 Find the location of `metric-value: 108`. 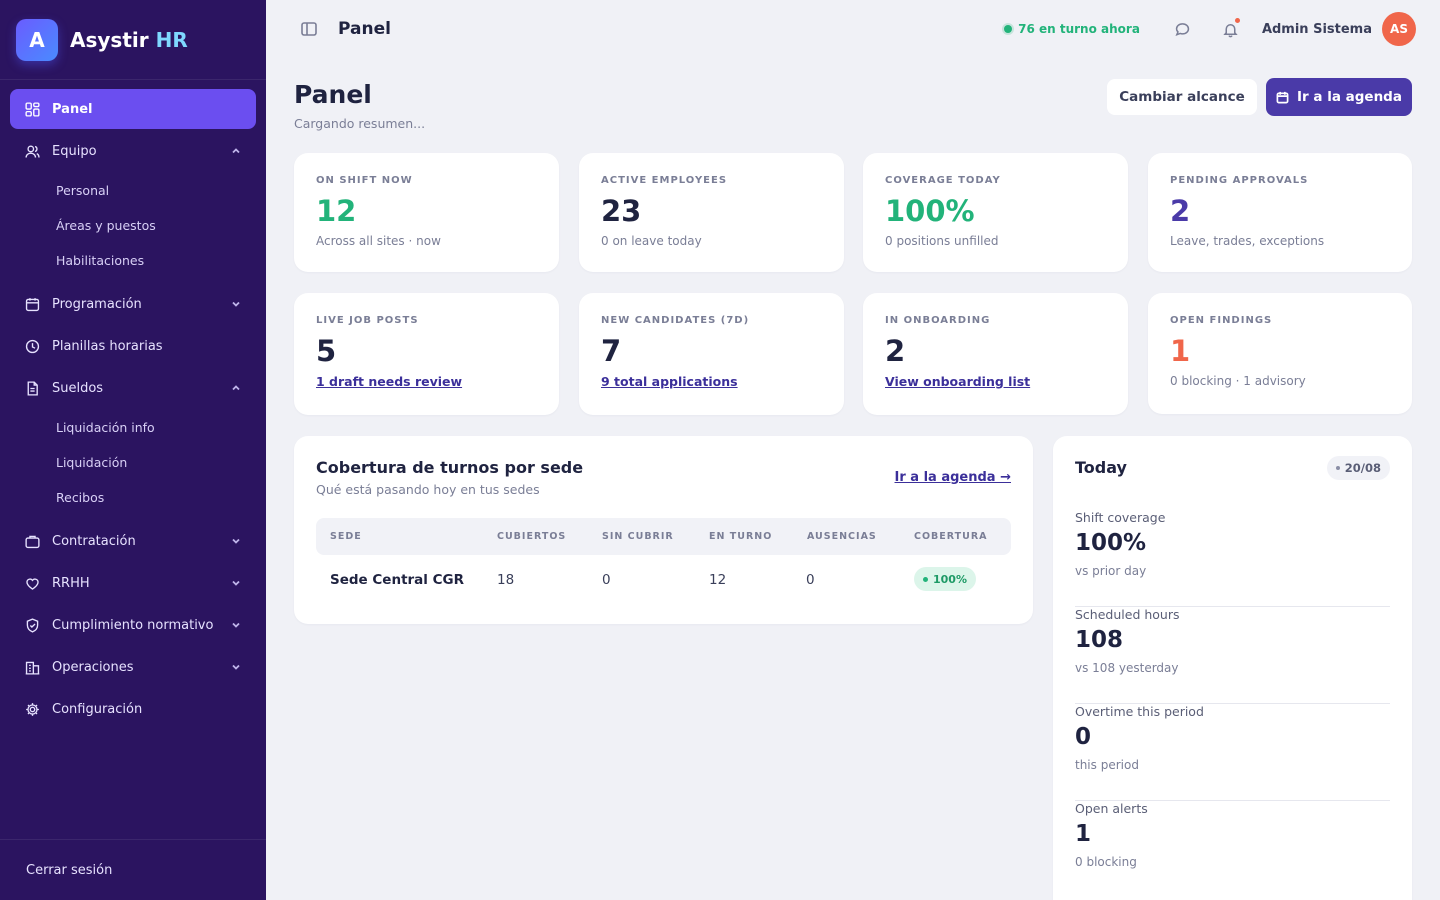

metric-value: 108 is located at coordinates (1099, 640).